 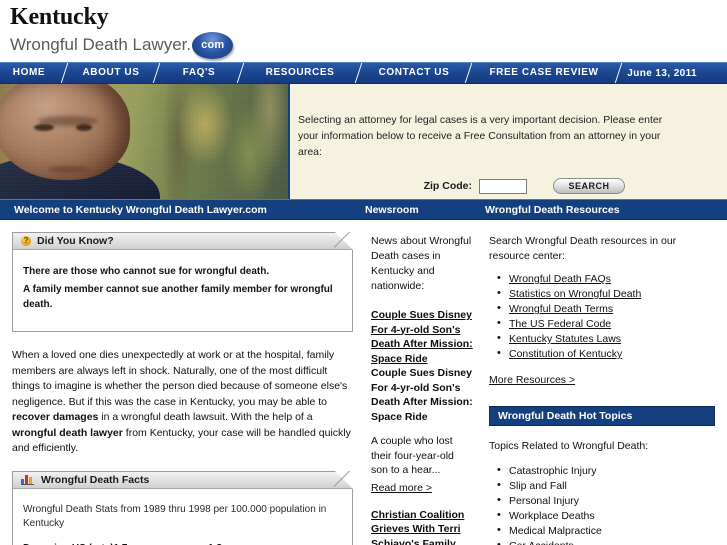 I want to click on resource-link-statutes: Kentucky Statutes Laws, so click(x=565, y=339).